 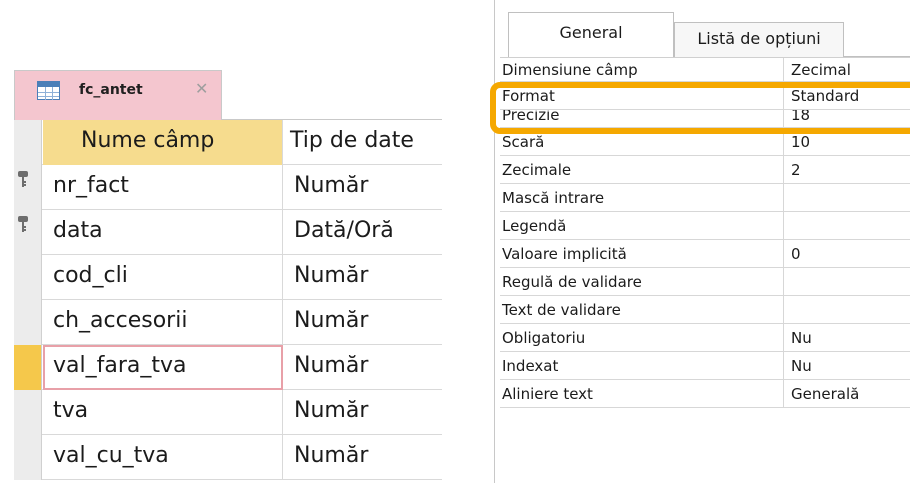 I want to click on tab-lookup: Listă de opțiuni, so click(x=759, y=39).